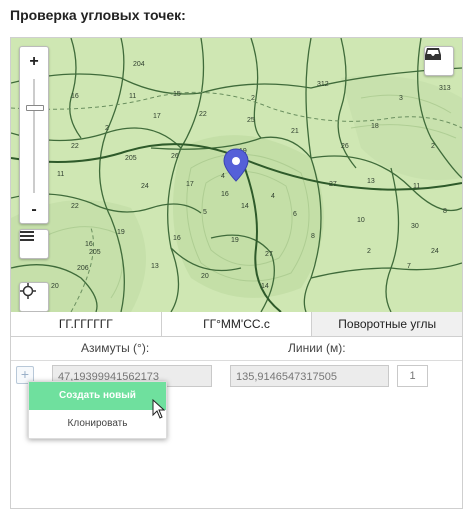 The image size is (473, 516). Describe the element at coordinates (445, 88) in the screenshot. I see `parcel-number-label: 313` at that location.